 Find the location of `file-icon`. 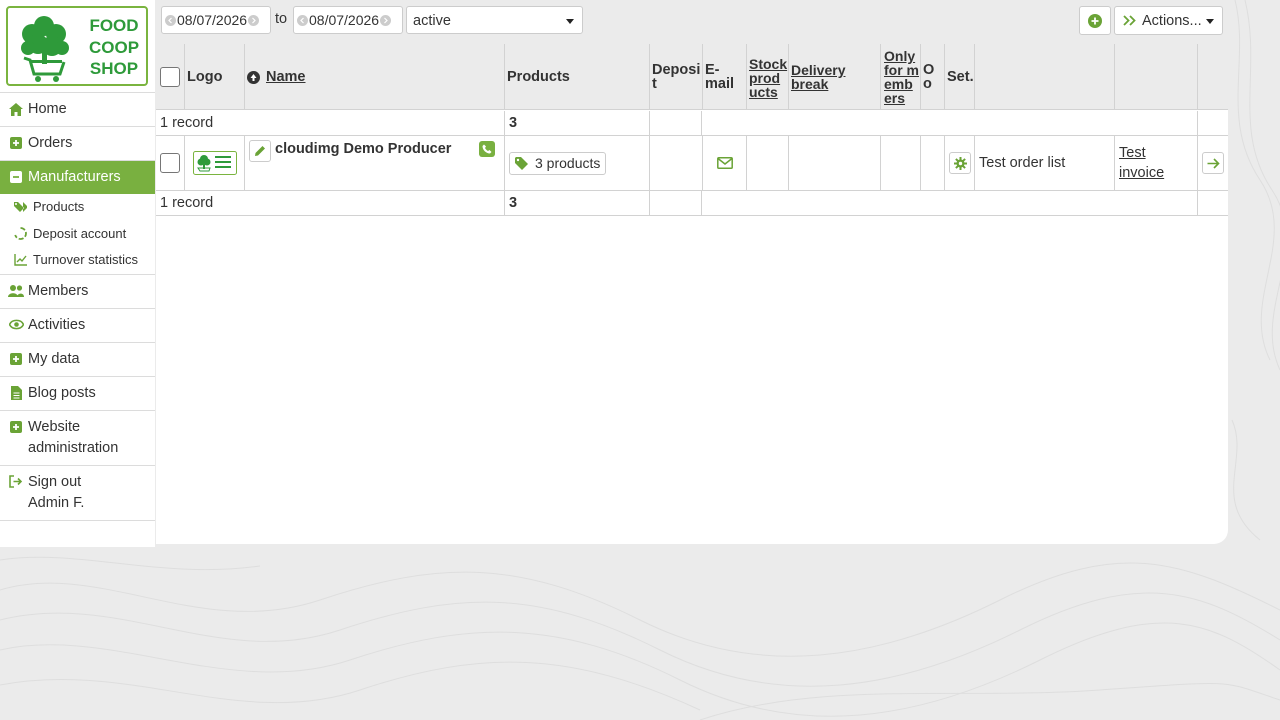

file-icon is located at coordinates (16, 393).